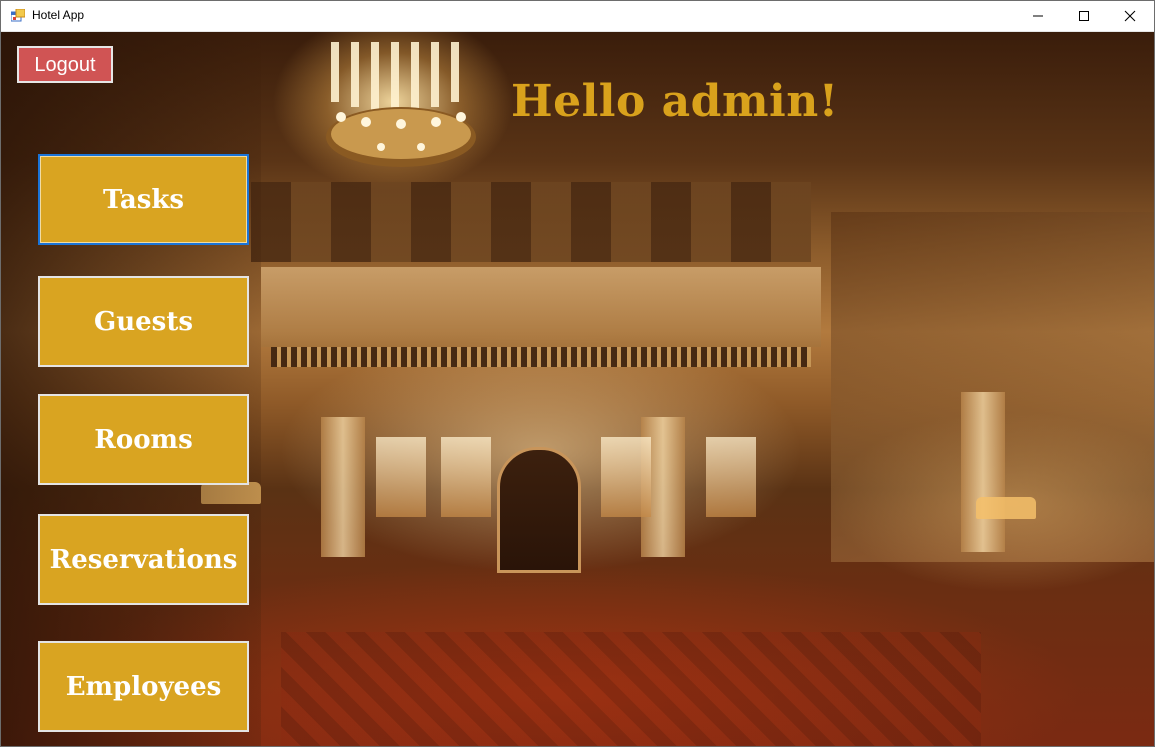  Describe the element at coordinates (541, 357) in the screenshot. I see `background-railing` at that location.